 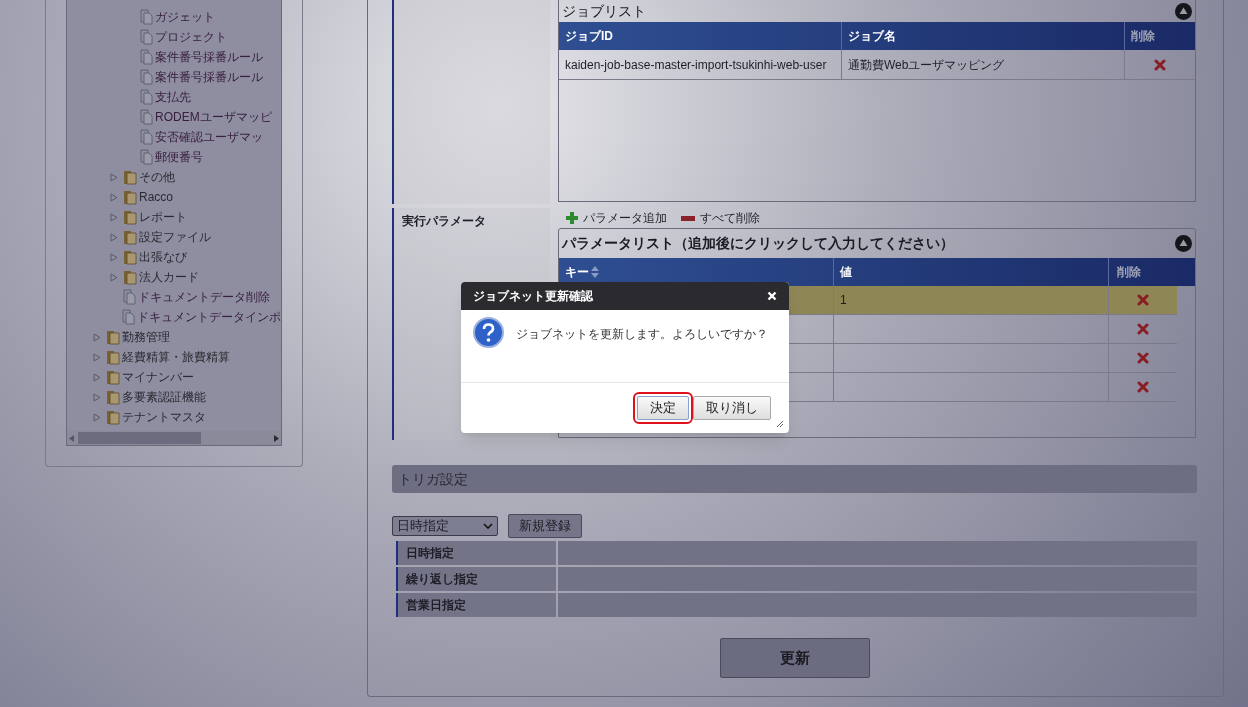 I want to click on tree-item: 多要素認証機能, so click(x=164, y=397).